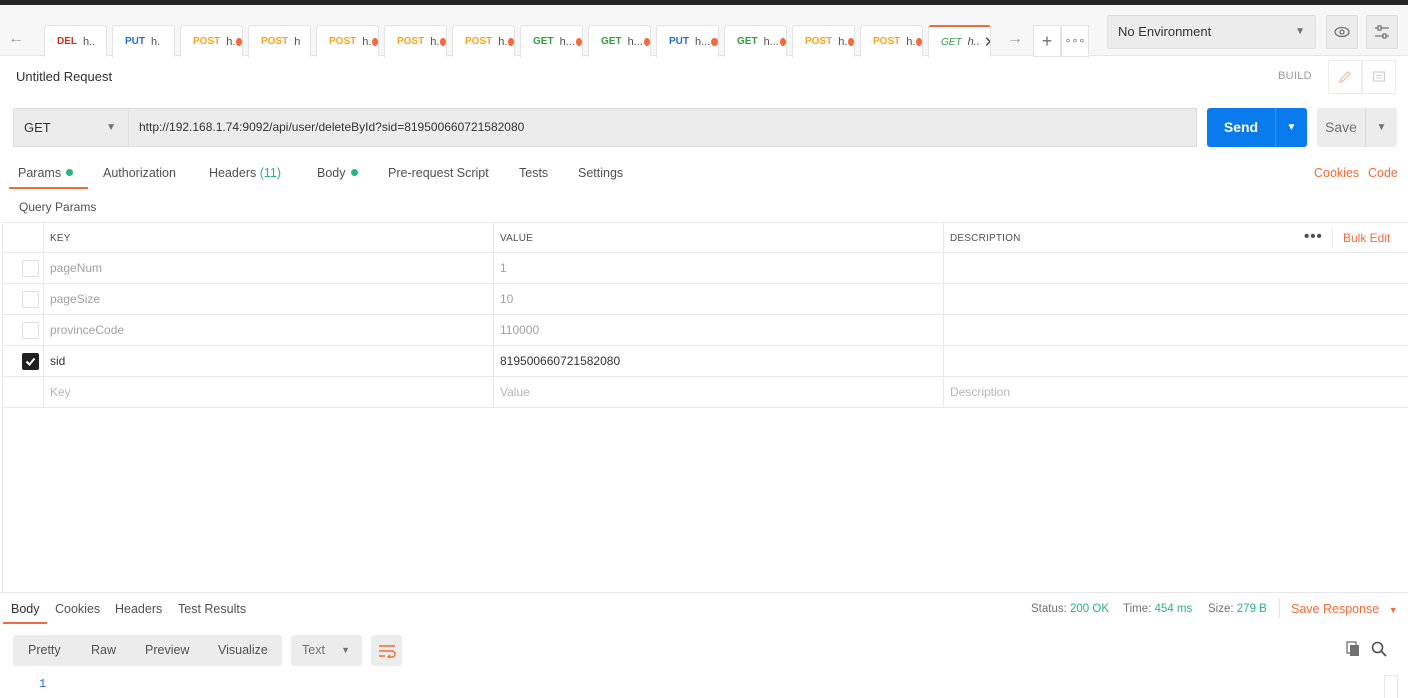 Image resolution: width=1408 pixels, height=698 pixels. I want to click on save-button: Save ▼, so click(1357, 127).